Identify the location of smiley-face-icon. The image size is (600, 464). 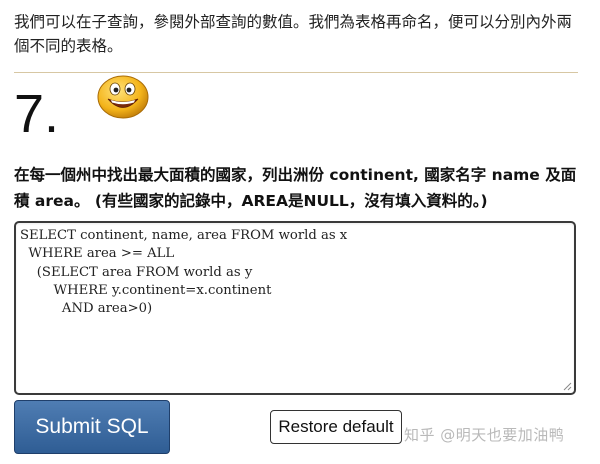
(123, 97).